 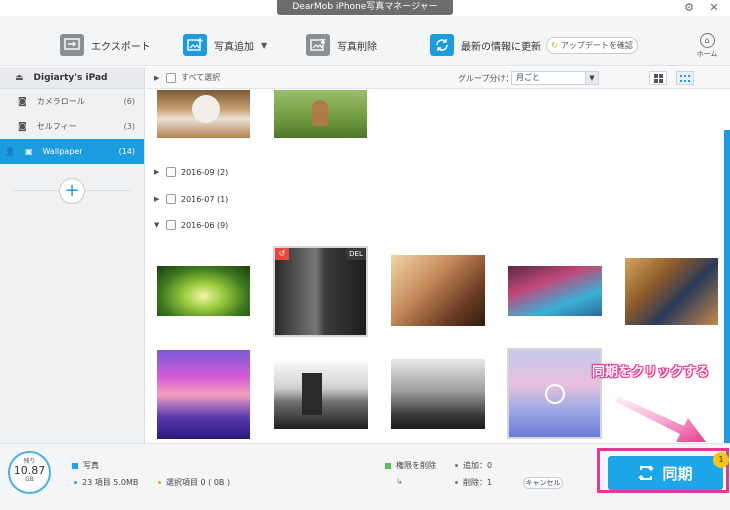 I want to click on photos-detail-text: 23 項目 5.0MB, so click(x=110, y=482).